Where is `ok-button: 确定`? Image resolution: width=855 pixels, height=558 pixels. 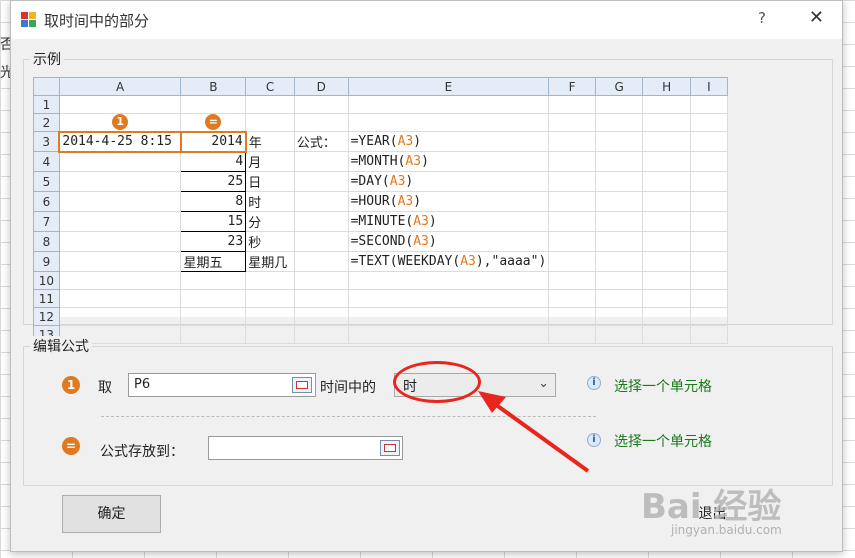 ok-button: 确定 is located at coordinates (111, 514).